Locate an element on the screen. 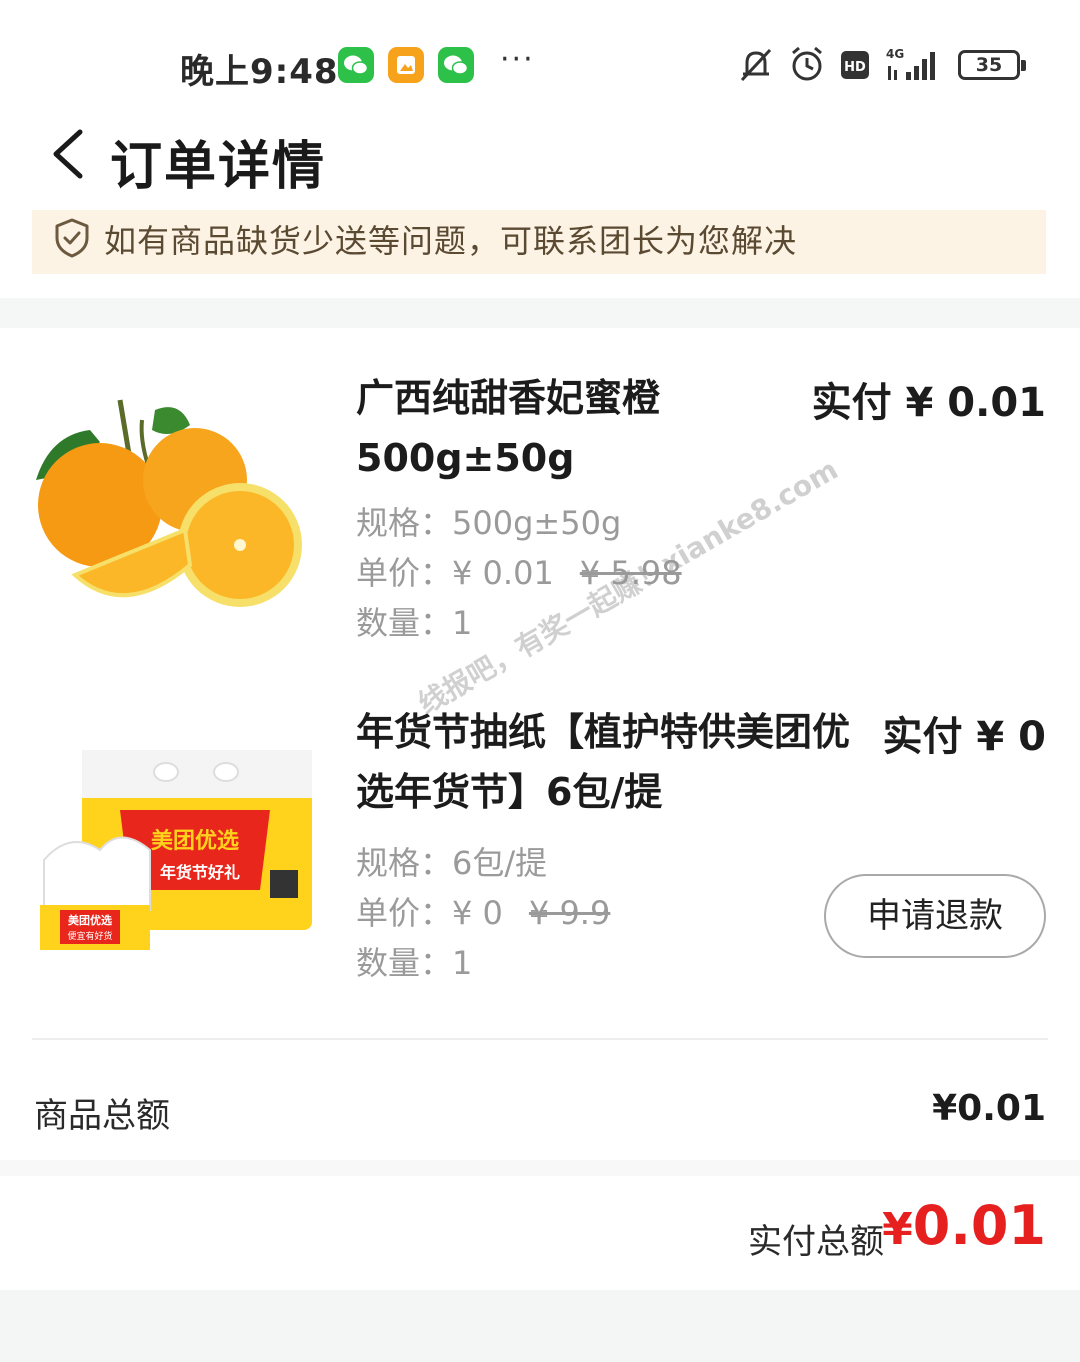 The height and width of the screenshot is (1362, 1080). paid-total-value: ¥0.01 is located at coordinates (964, 1225).